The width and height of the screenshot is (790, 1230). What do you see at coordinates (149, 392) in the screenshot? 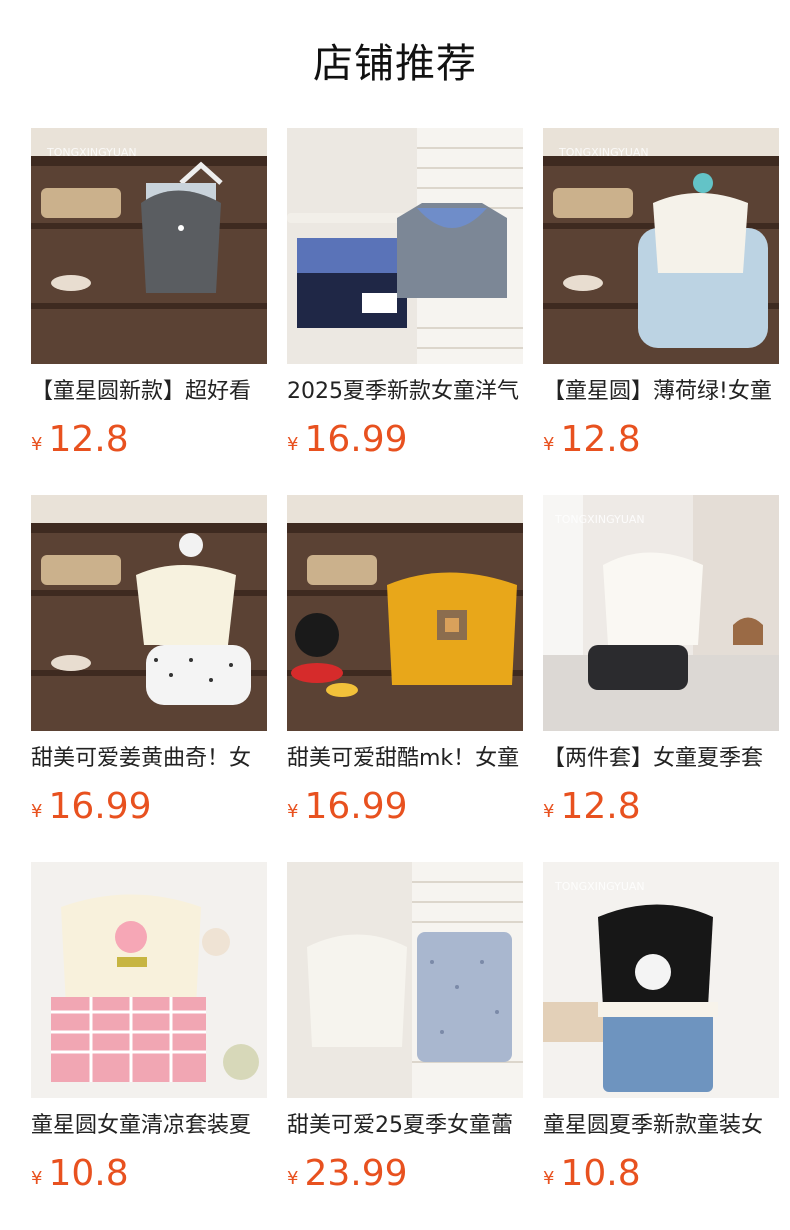
I see `product-name: 【童星圆新款】超好看` at bounding box center [149, 392].